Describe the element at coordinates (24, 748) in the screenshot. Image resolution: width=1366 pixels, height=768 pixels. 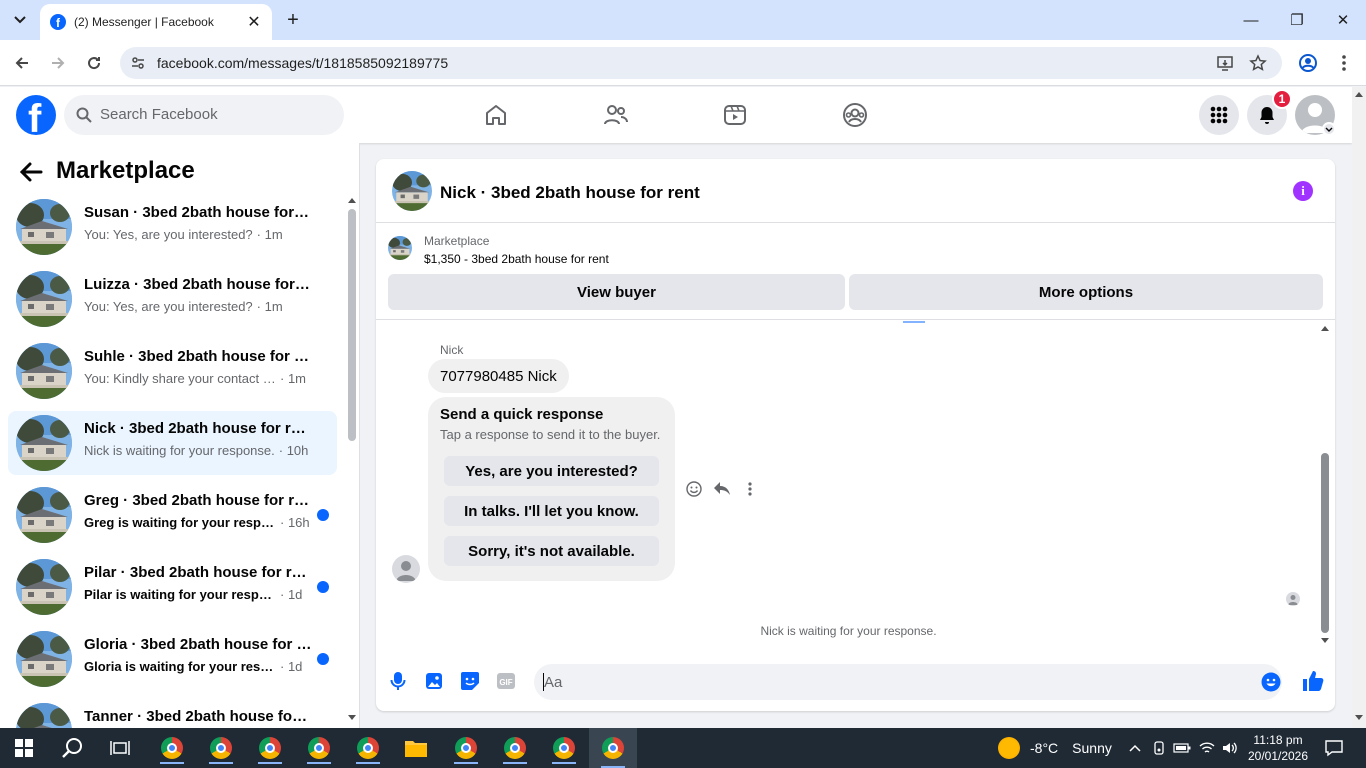
I see `start-button` at that location.